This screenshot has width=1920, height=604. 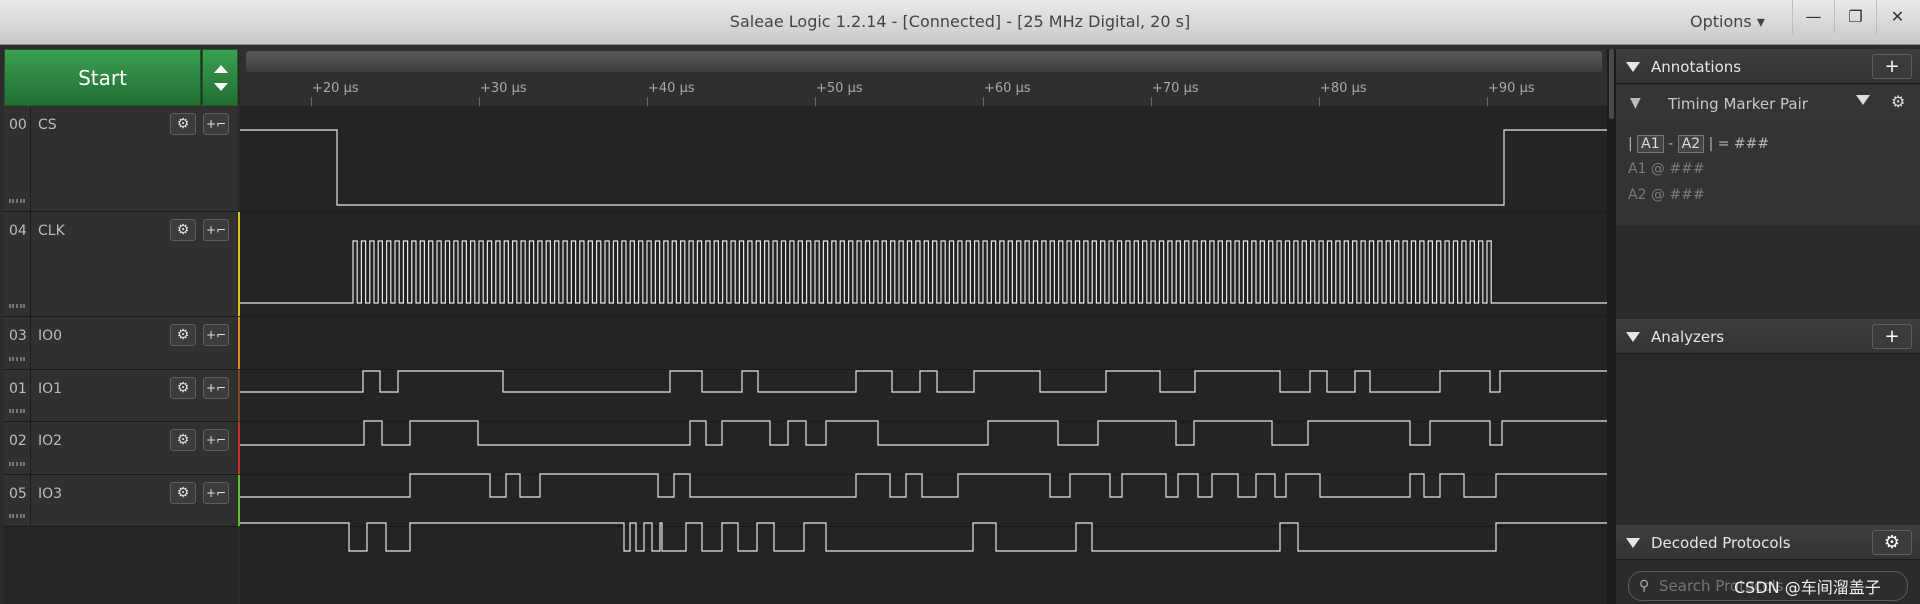 I want to click on annotations-header: Annotations +, so click(x=1768, y=66).